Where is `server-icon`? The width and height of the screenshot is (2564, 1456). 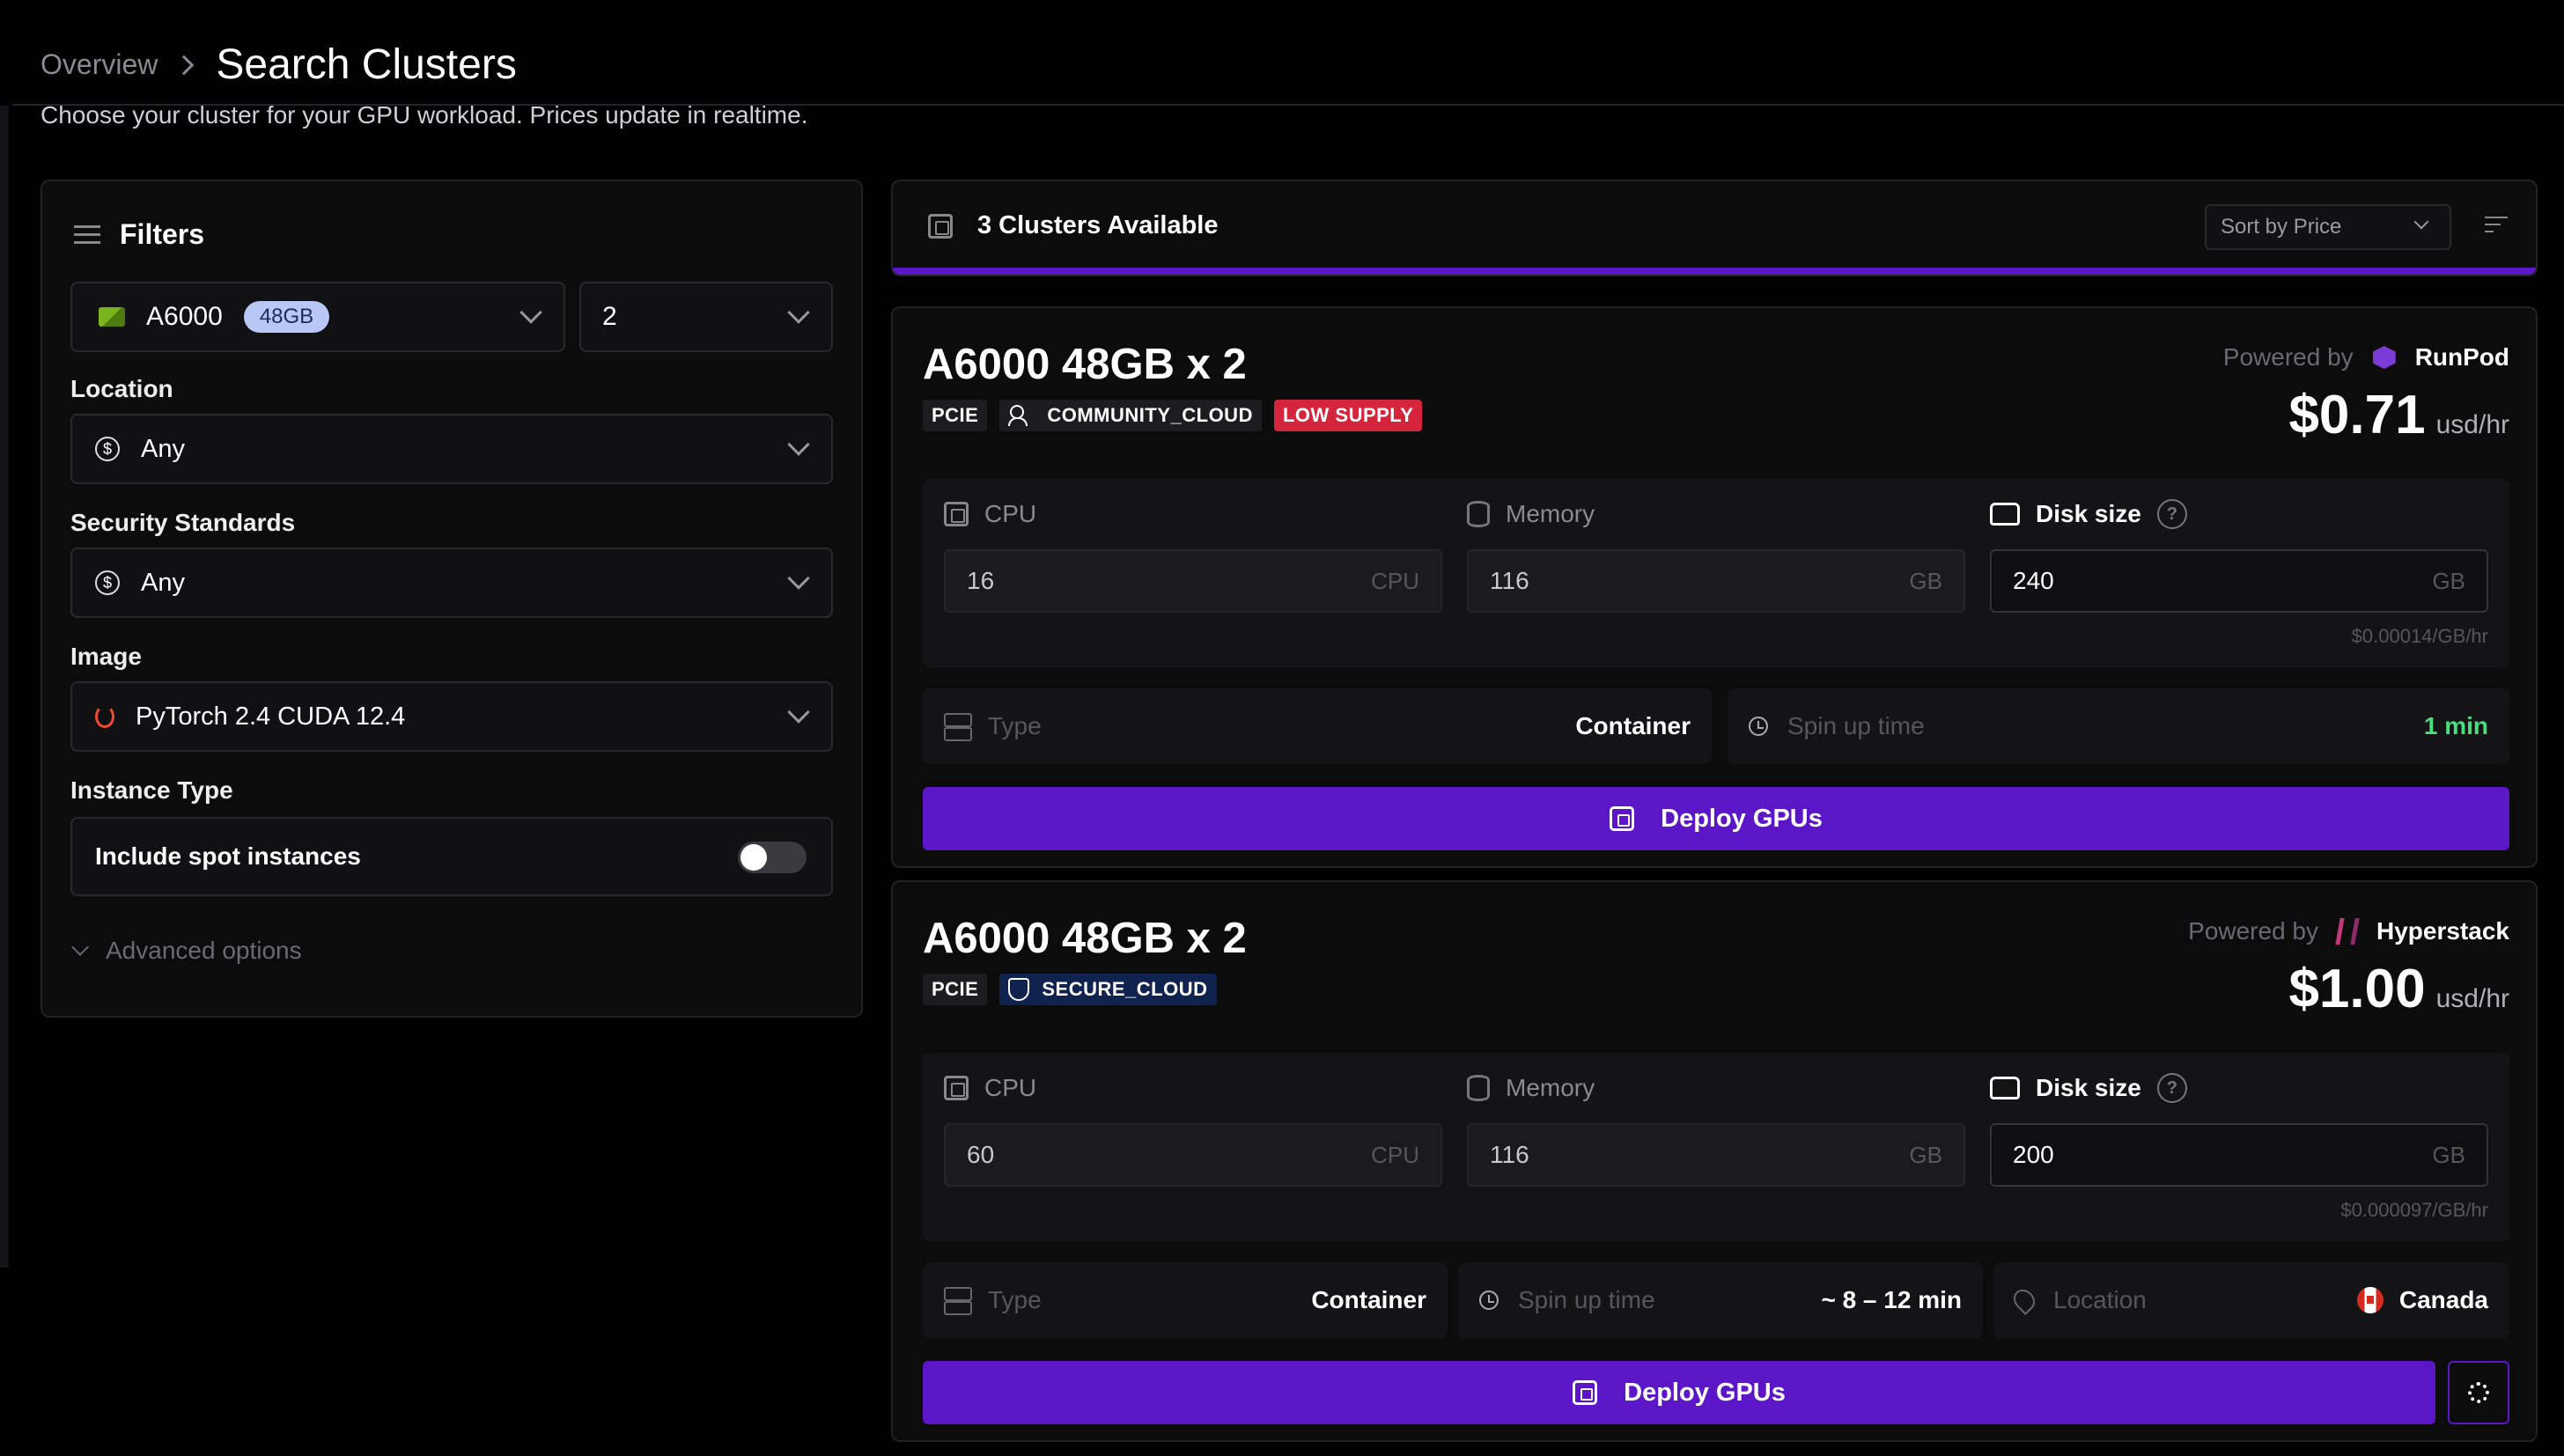
server-icon is located at coordinates (958, 727).